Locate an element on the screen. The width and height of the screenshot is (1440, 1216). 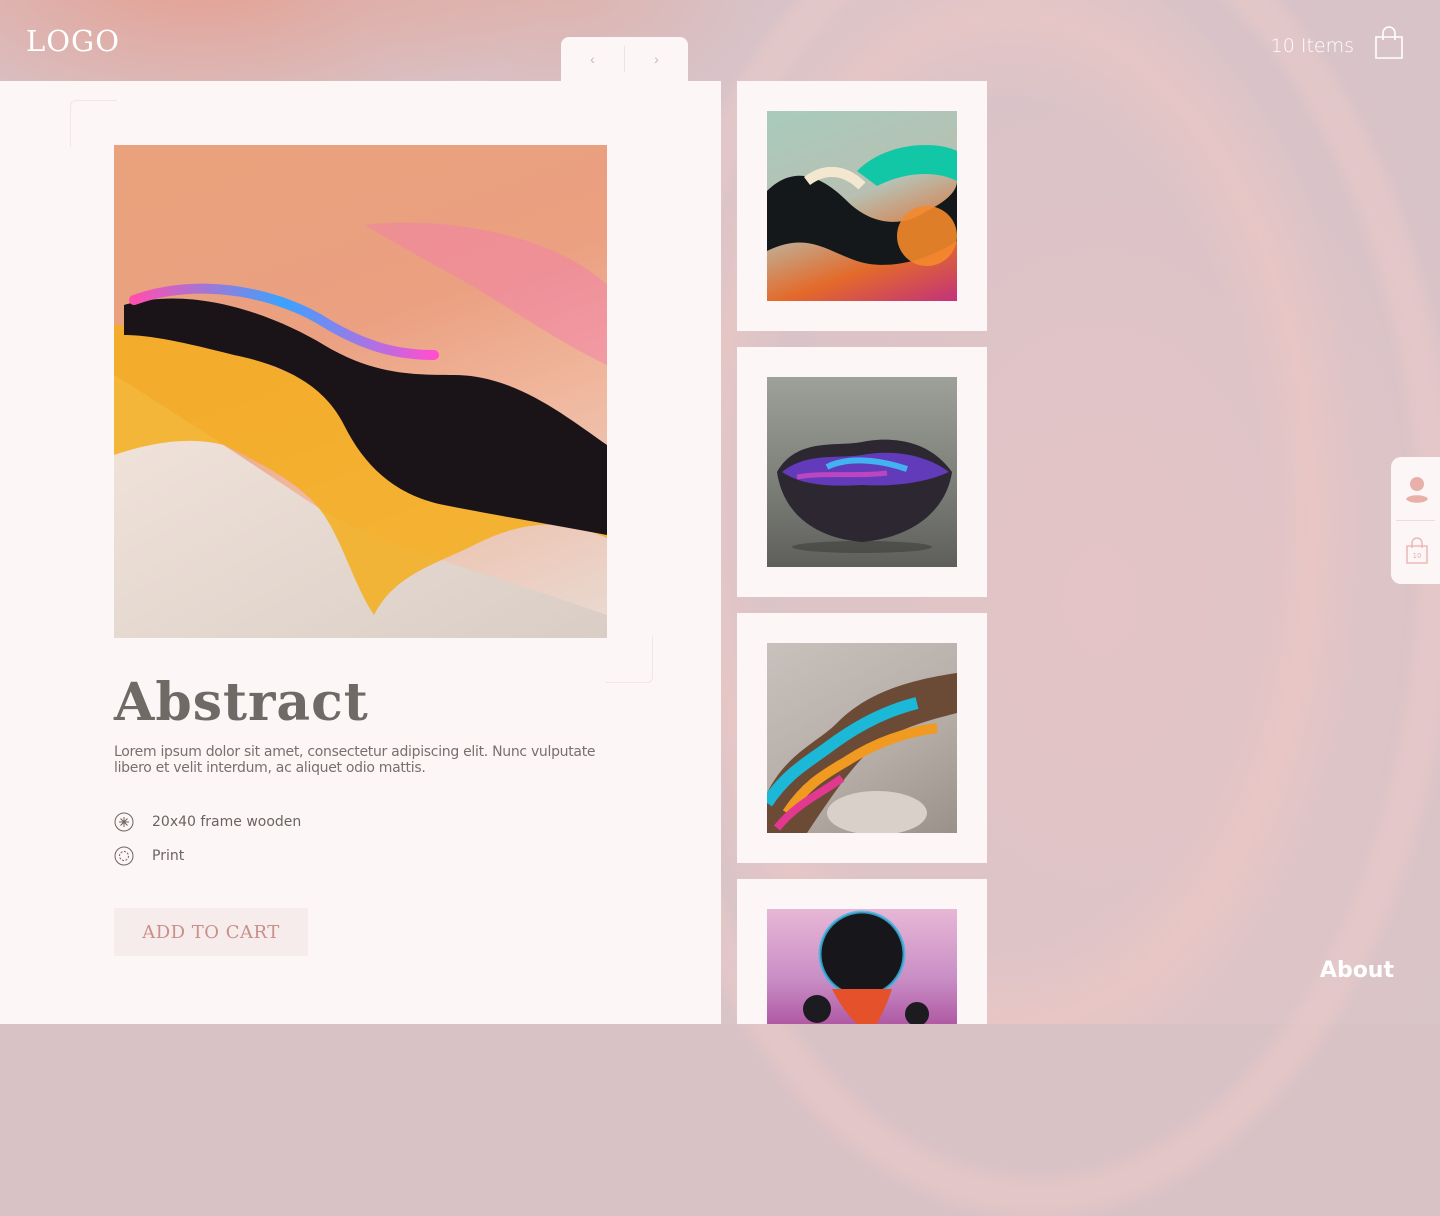
chevron-right-icon: › is located at coordinates (656, 59).